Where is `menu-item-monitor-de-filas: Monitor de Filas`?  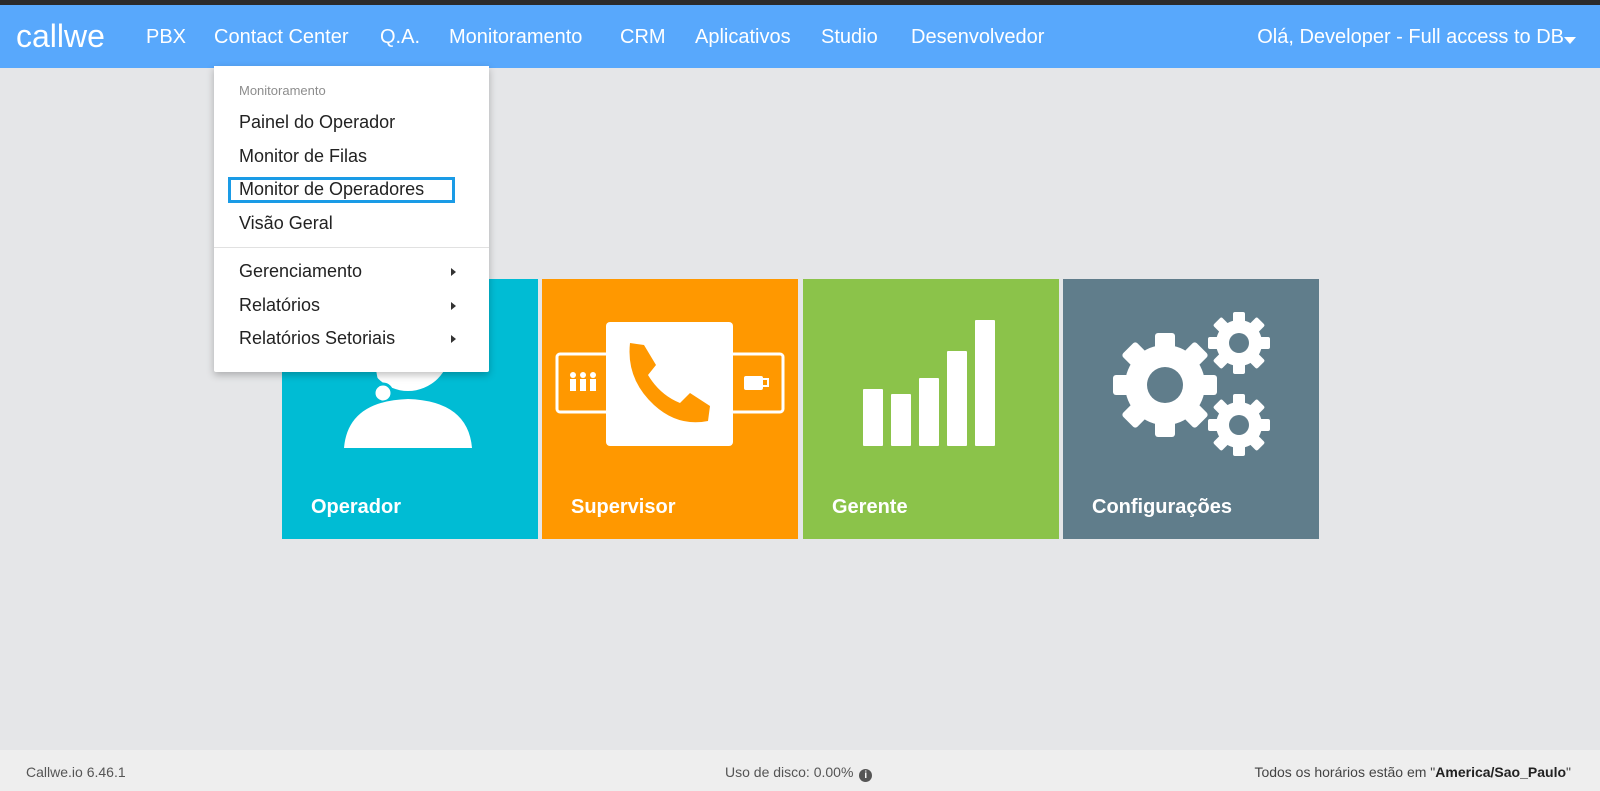
menu-item-monitor-de-filas: Monitor de Filas is located at coordinates (303, 156).